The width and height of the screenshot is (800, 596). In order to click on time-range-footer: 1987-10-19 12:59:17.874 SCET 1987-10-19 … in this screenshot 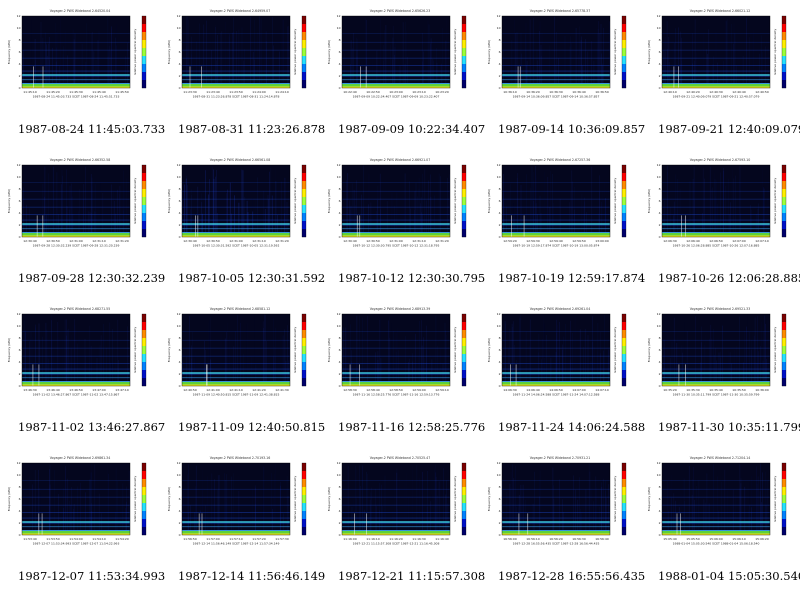, I will do `click(556, 246)`.